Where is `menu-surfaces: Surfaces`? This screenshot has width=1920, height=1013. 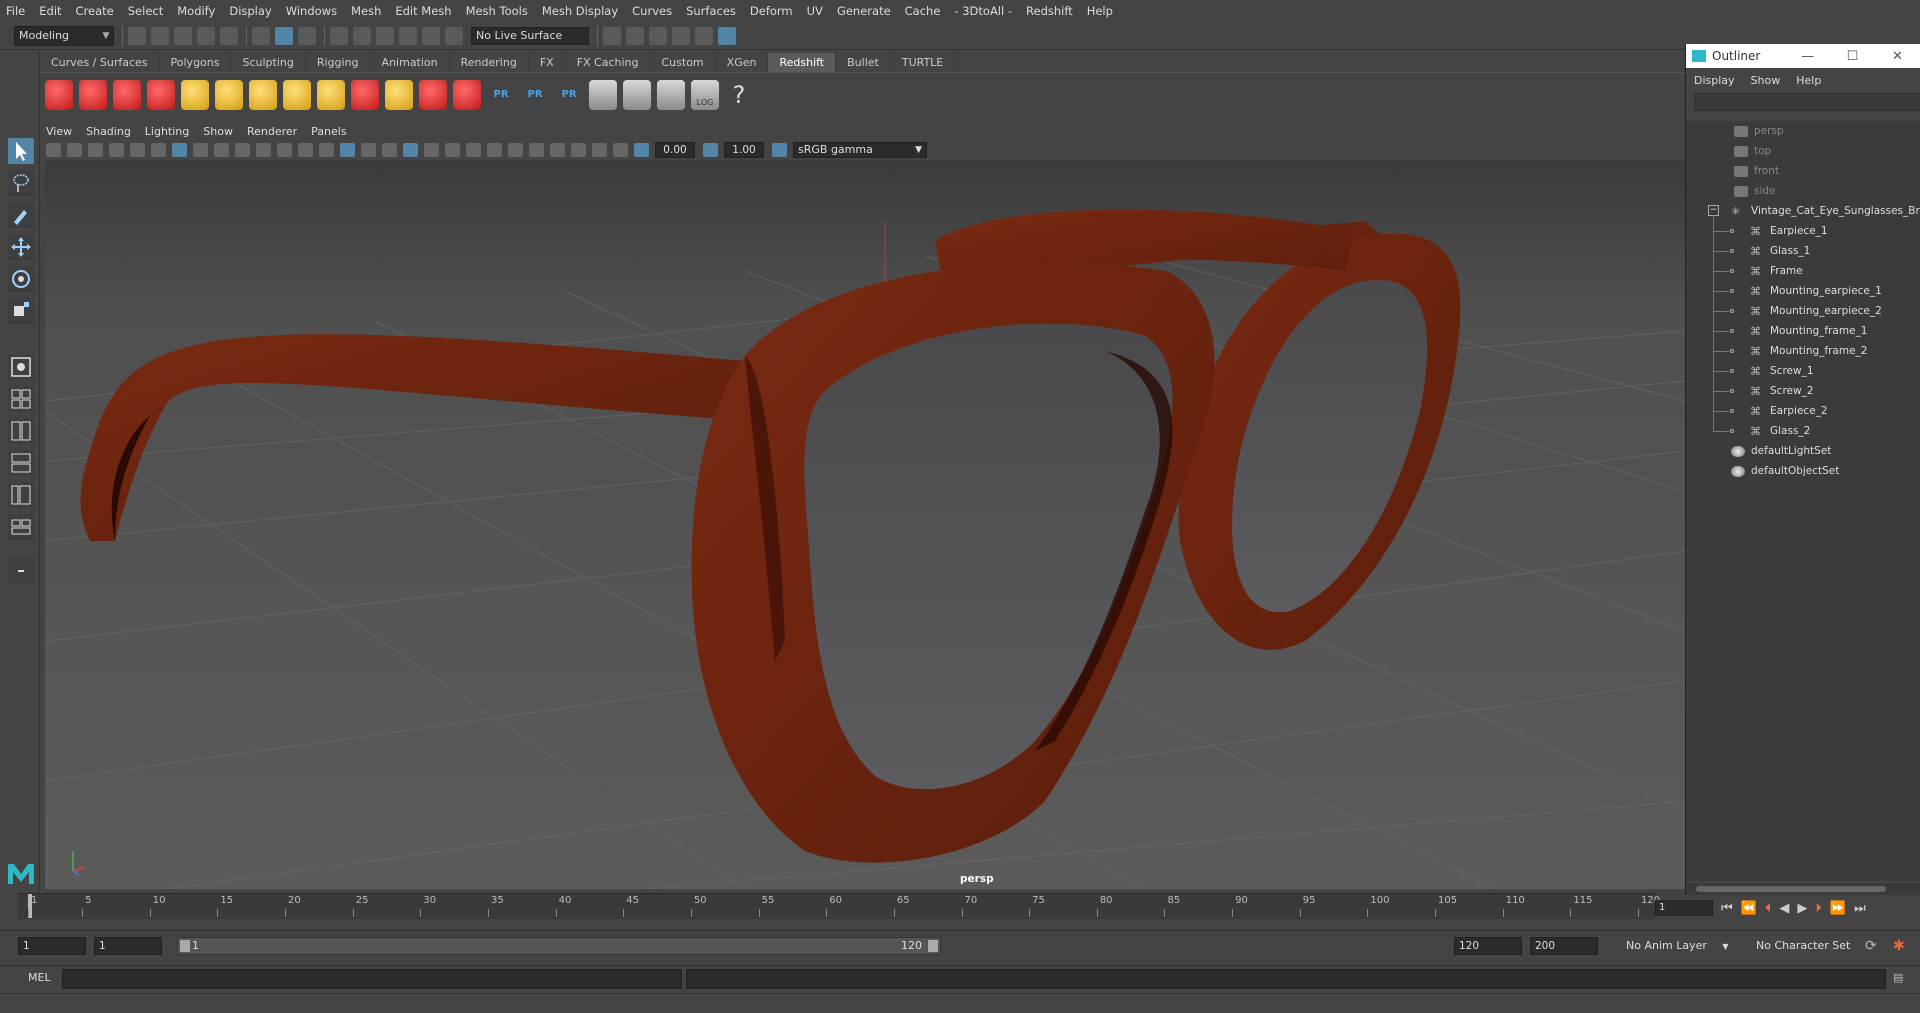 menu-surfaces: Surfaces is located at coordinates (711, 11).